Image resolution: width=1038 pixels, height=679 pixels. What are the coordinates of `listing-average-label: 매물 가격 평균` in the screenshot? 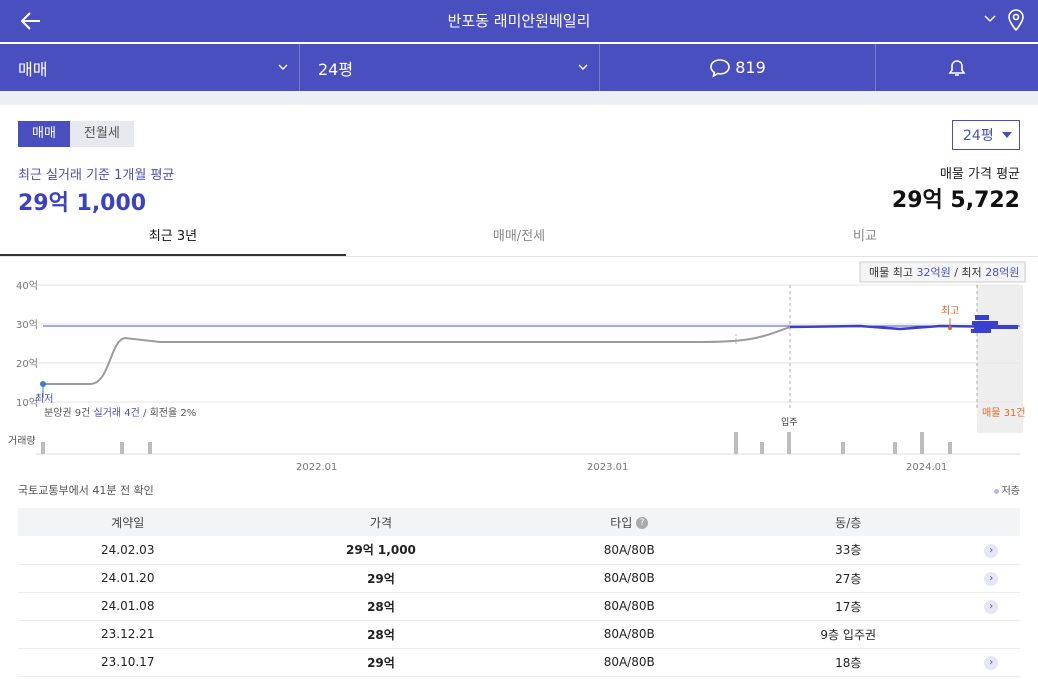 It's located at (979, 174).